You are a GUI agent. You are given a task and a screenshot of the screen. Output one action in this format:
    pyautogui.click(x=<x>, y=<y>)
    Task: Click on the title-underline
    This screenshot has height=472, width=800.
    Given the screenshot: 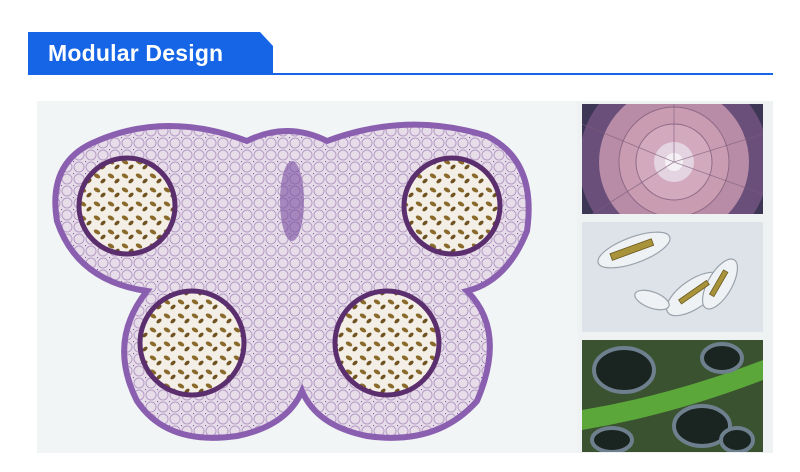 What is the action you would take?
    pyautogui.click(x=523, y=74)
    